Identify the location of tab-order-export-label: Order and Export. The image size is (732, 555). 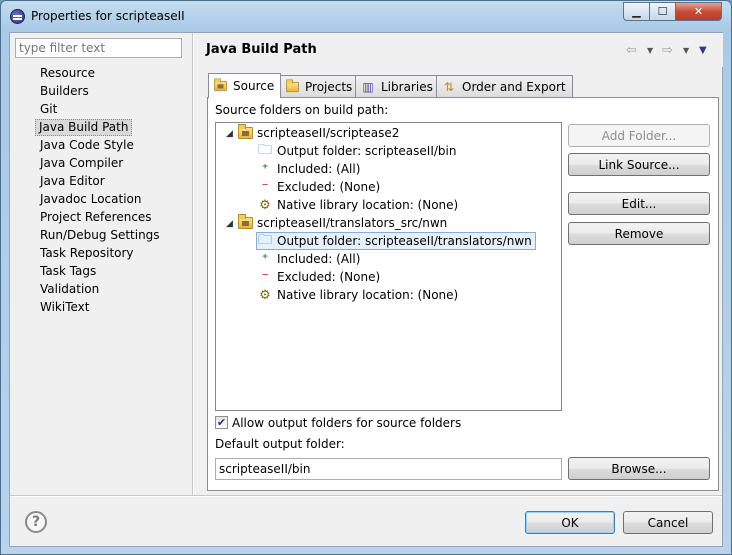
(514, 86).